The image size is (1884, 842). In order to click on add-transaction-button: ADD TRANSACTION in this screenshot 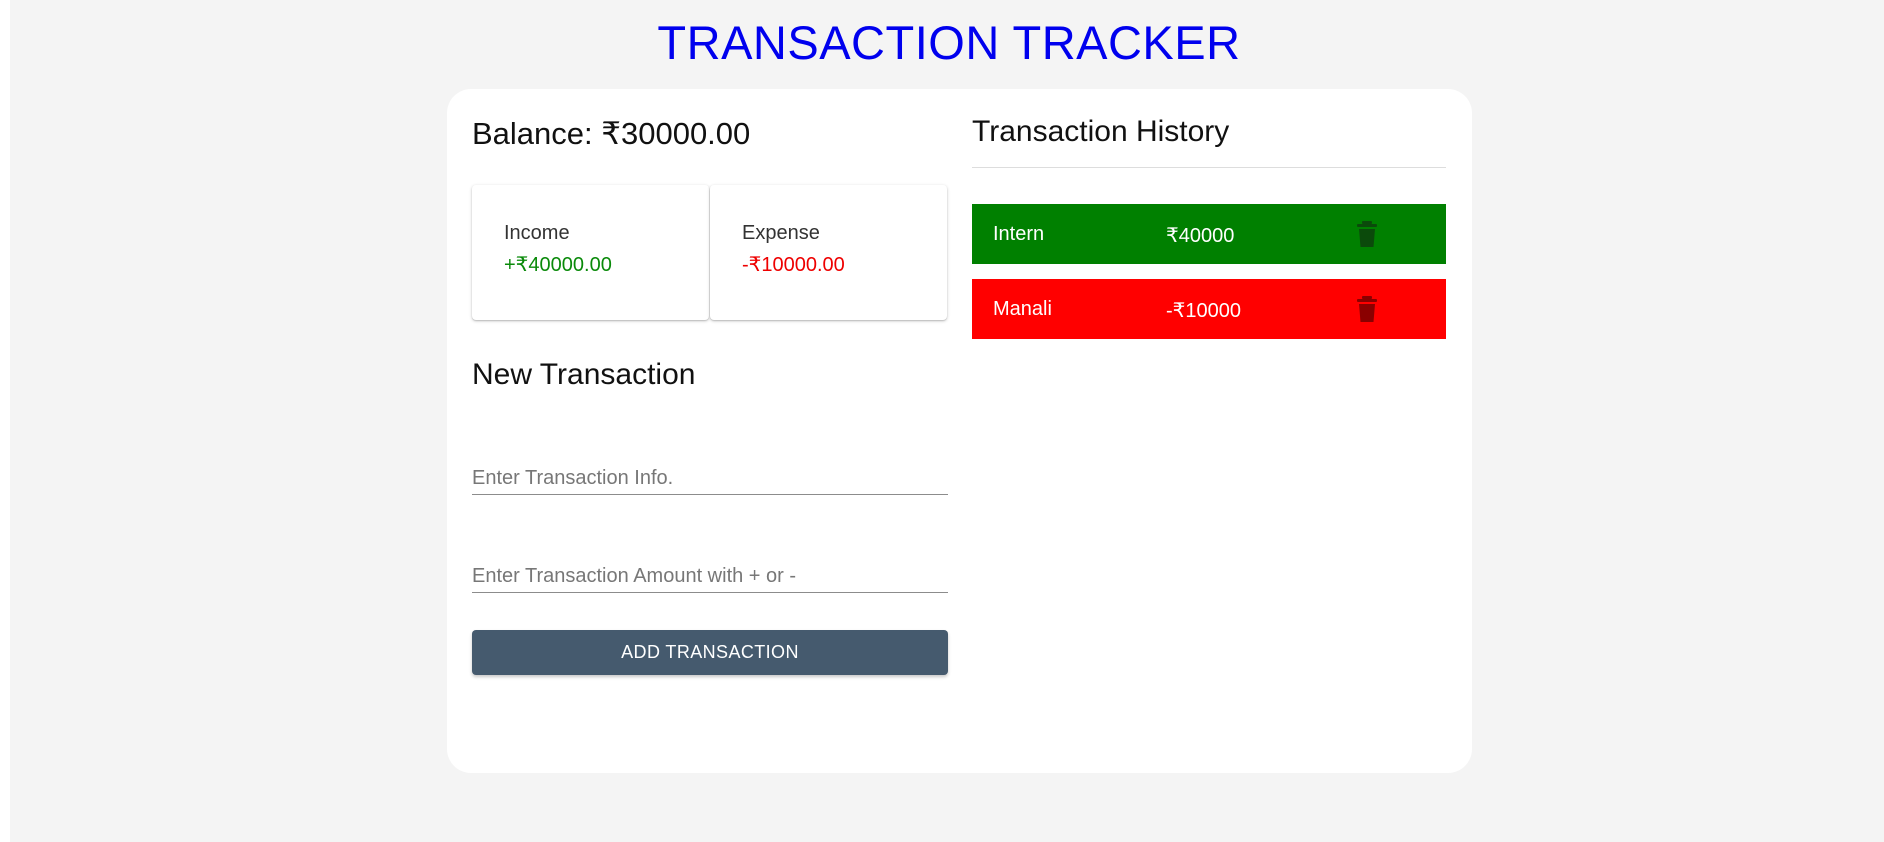, I will do `click(710, 652)`.